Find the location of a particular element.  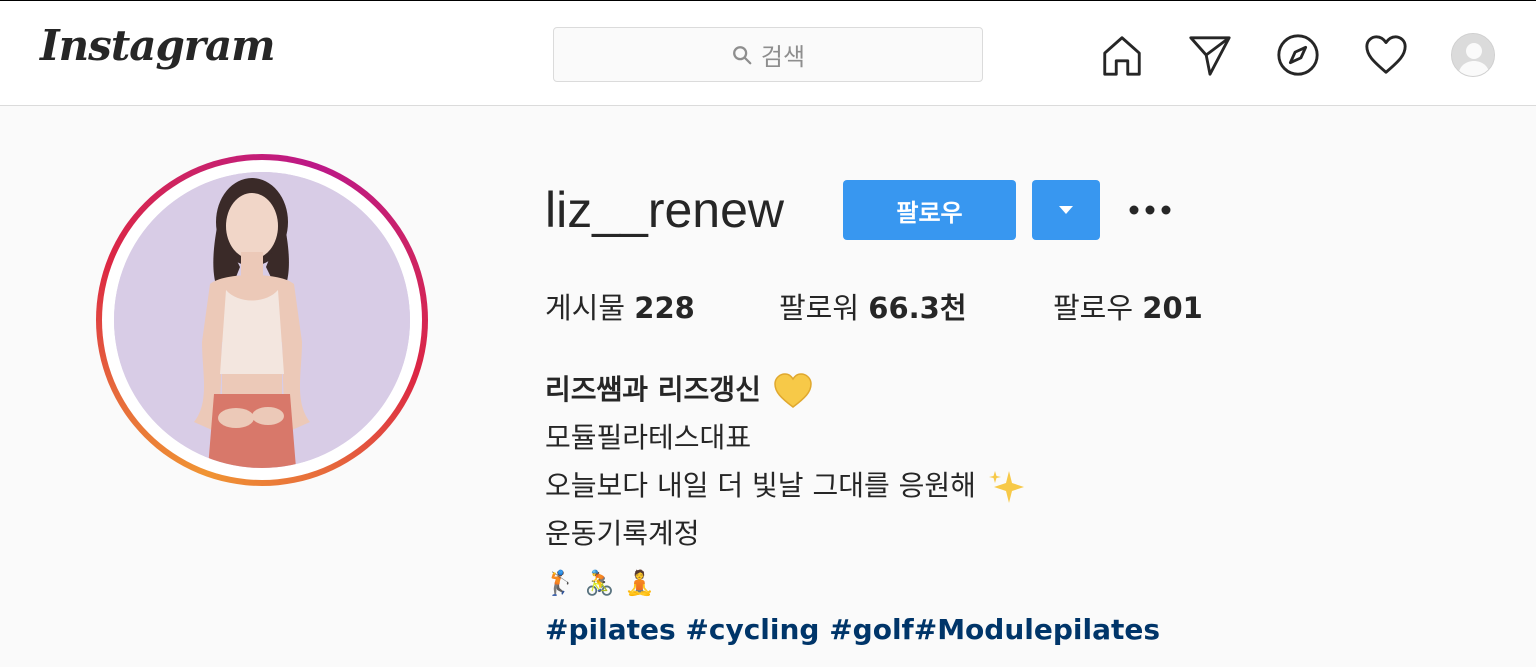

follow-button: 팔로우 is located at coordinates (929, 210).